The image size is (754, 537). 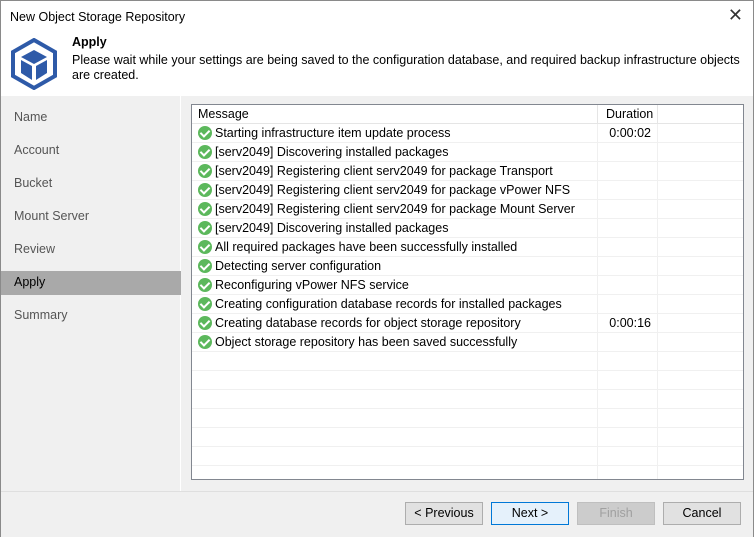 What do you see at coordinates (91, 118) in the screenshot?
I see `step-name: Name` at bounding box center [91, 118].